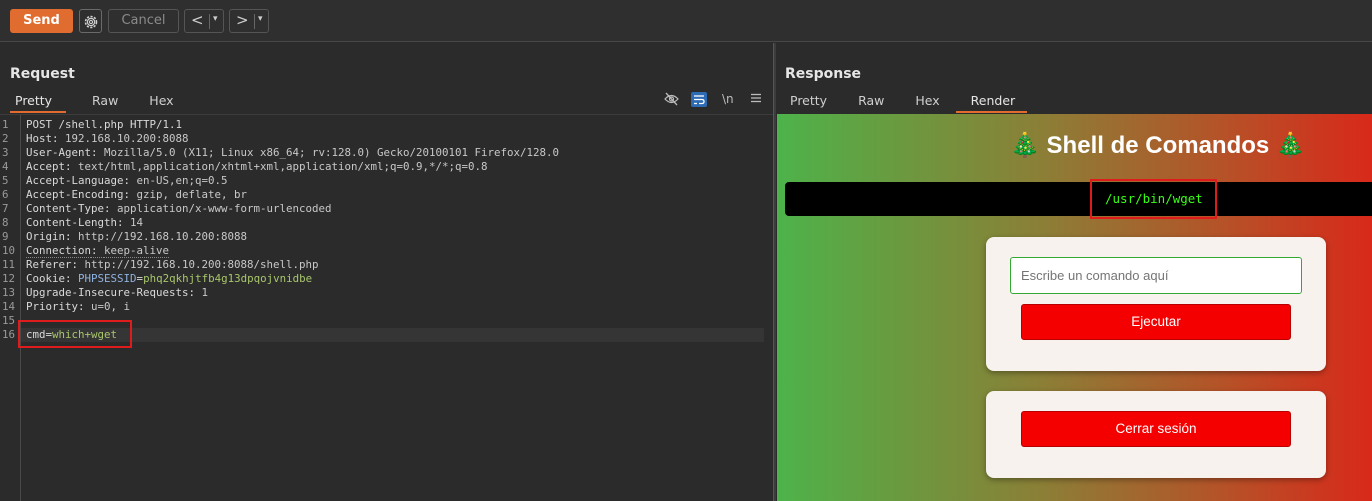  I want to click on request-tabs: Pretty Raw Hex, so click(105, 103).